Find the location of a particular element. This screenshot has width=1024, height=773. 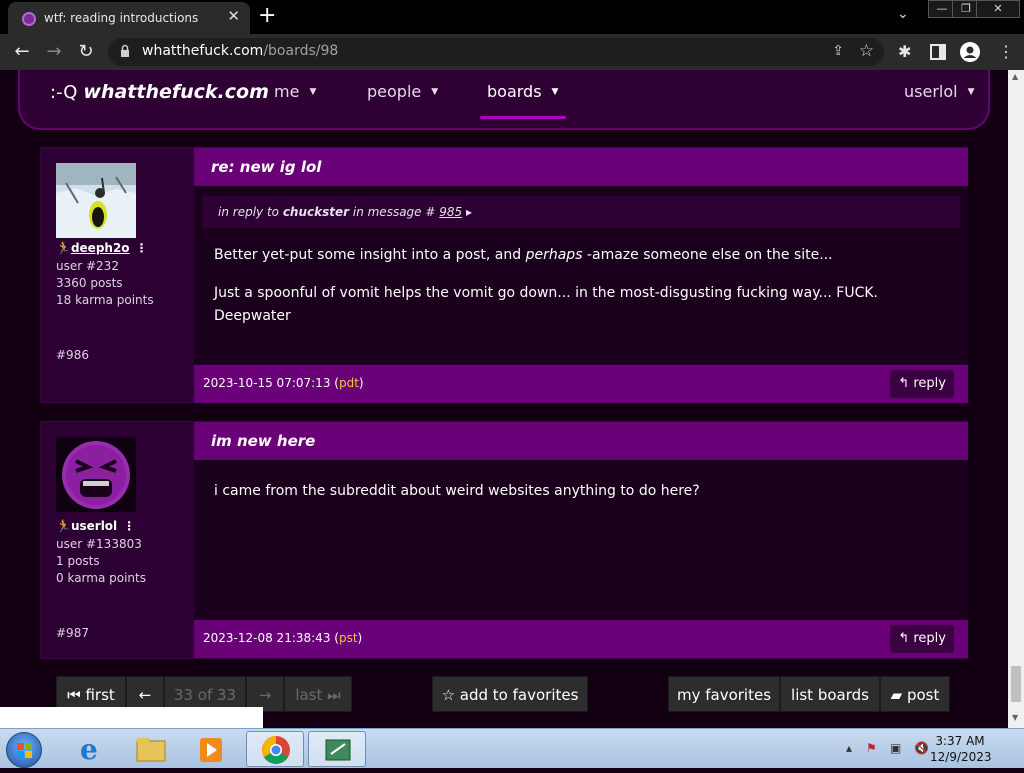

taskbar-app is located at coordinates (337, 749).